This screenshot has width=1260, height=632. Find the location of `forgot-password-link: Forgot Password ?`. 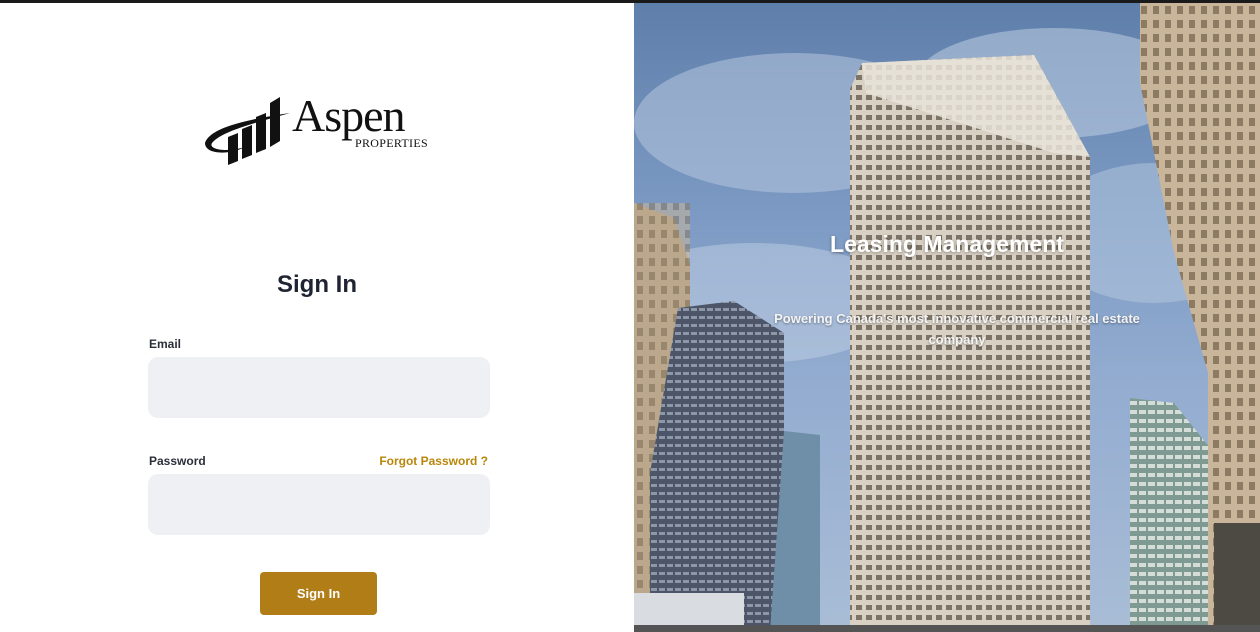

forgot-password-link: Forgot Password ? is located at coordinates (433, 461).